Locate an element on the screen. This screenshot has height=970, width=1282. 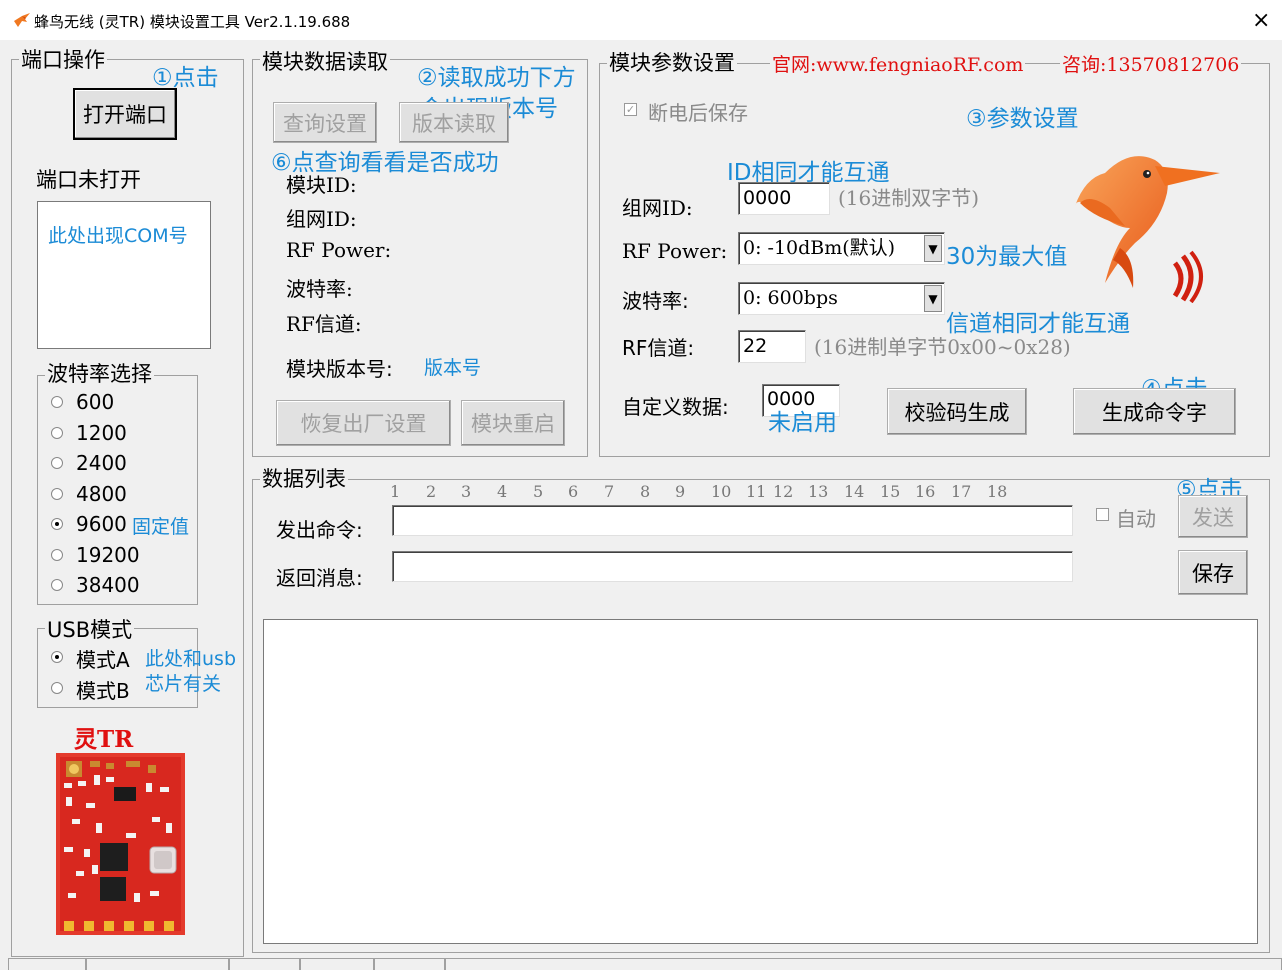
window-title: 蜂鸟无线 (灵TR) 模块设置工具 Ver2.1.19.688 is located at coordinates (192, 22).